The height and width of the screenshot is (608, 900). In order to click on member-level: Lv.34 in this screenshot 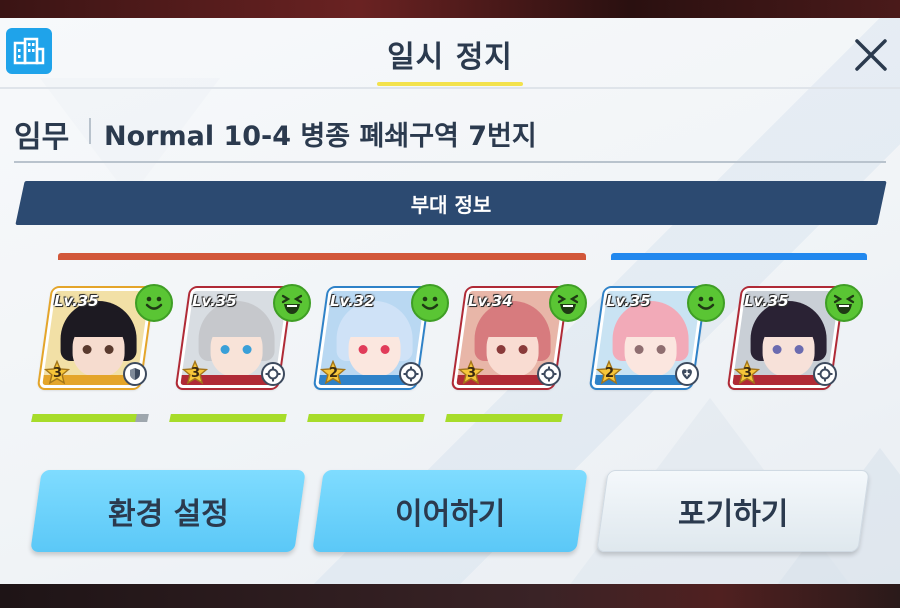, I will do `click(490, 301)`.